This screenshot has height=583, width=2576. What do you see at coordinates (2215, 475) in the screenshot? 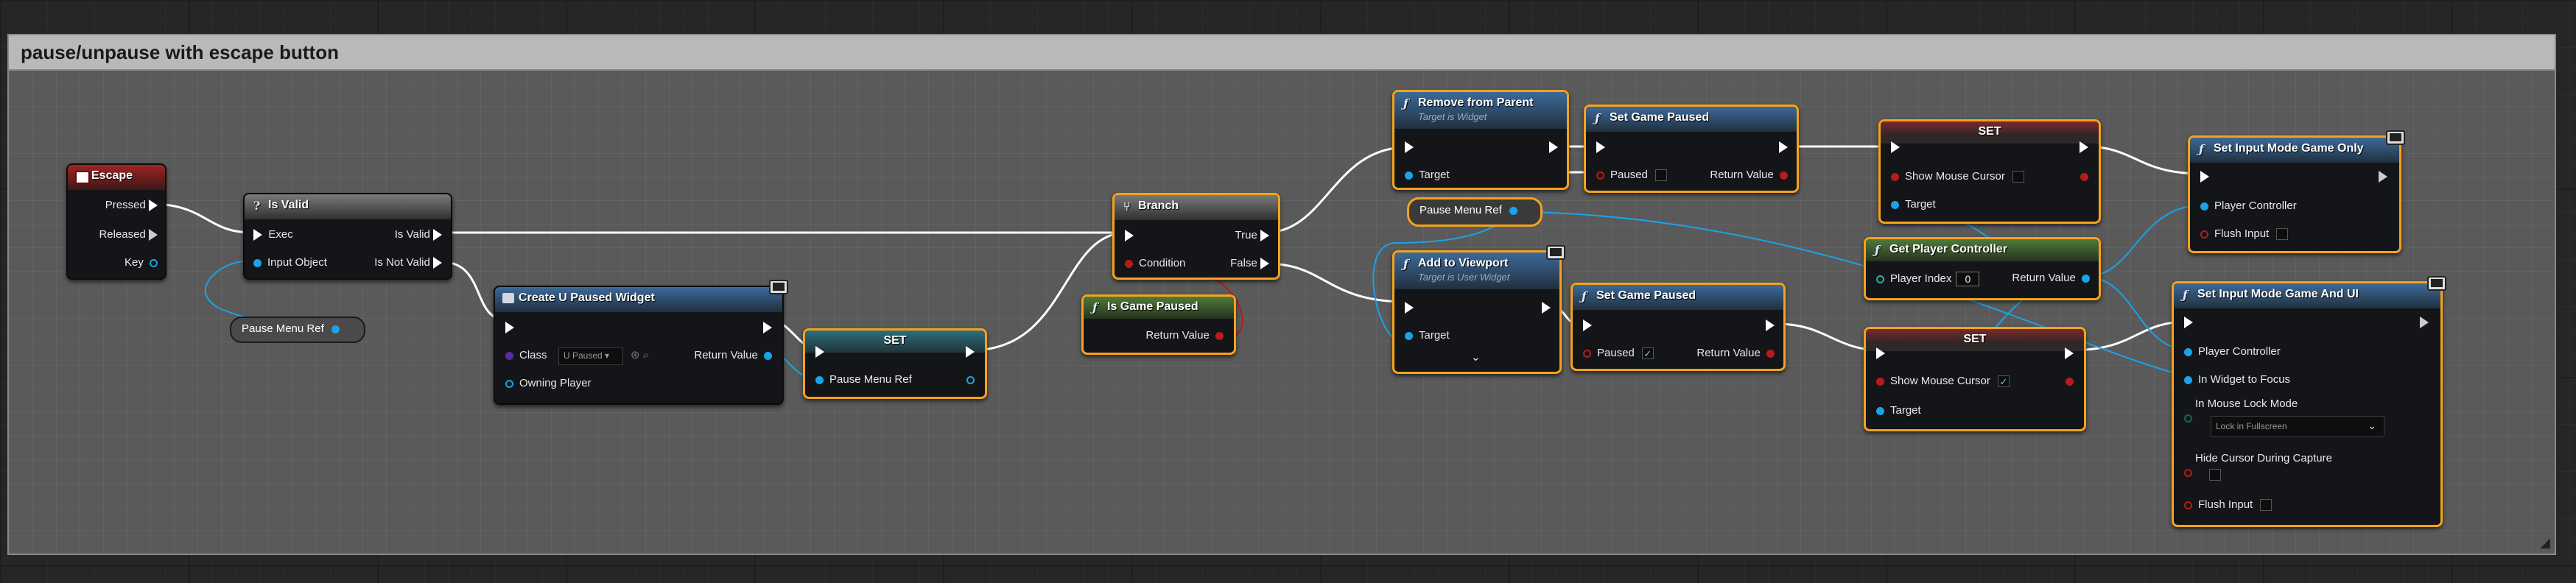
I see `hide-cursor-checkbox` at bounding box center [2215, 475].